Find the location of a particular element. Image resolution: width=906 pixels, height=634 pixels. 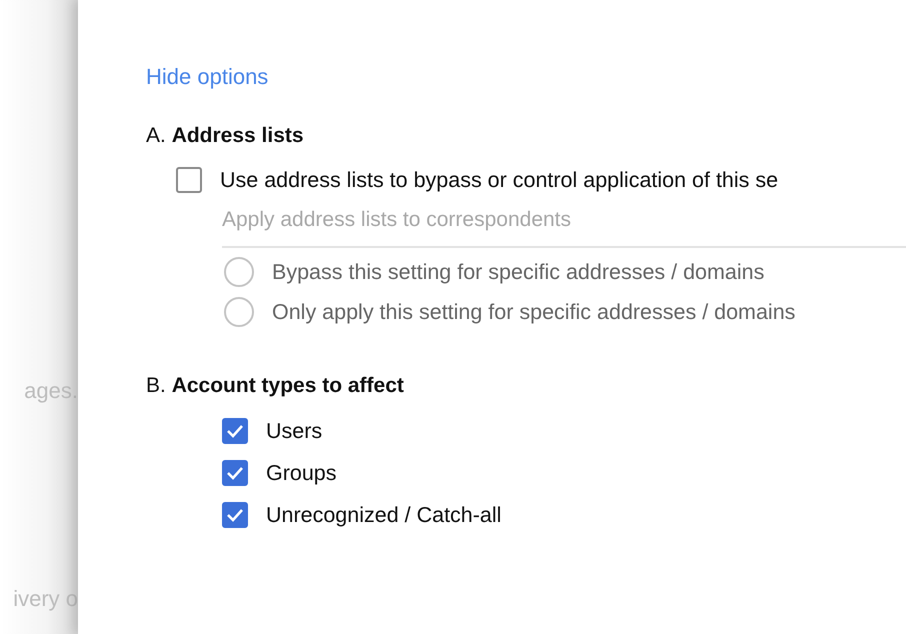

radio-label: Bypass this setting for specific addresses / domains is located at coordinates (518, 272).